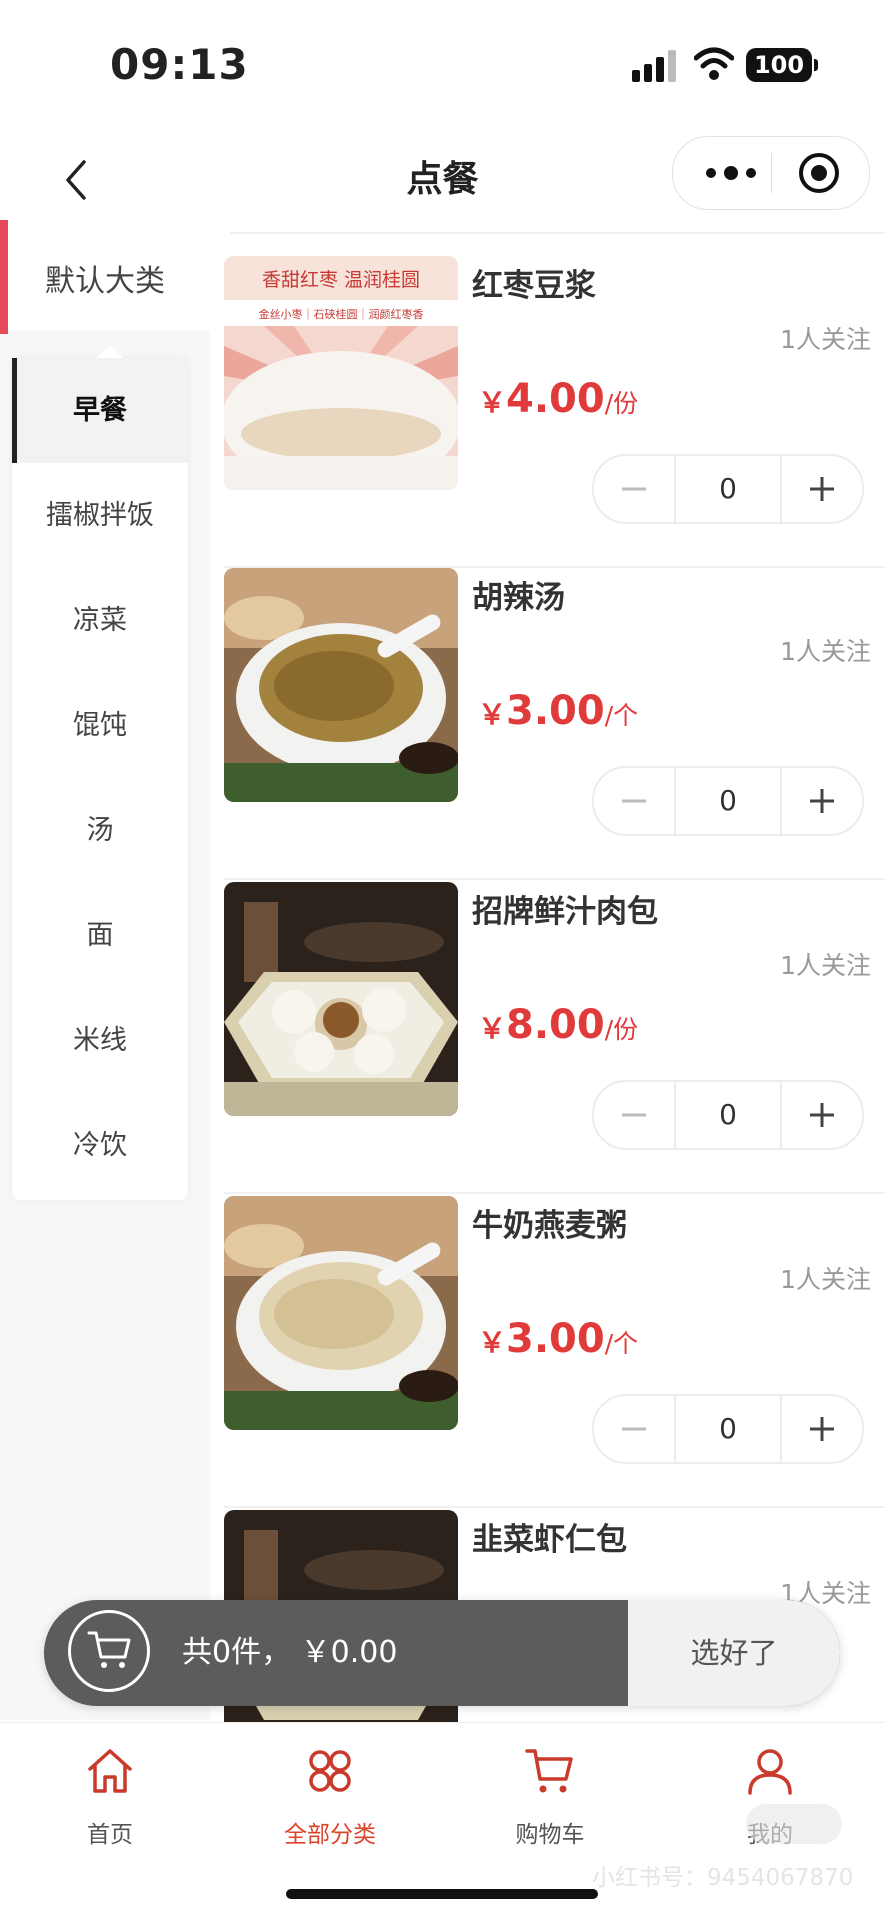  What do you see at coordinates (442, 65) in the screenshot?
I see `status-bar: 09:13 100` at bounding box center [442, 65].